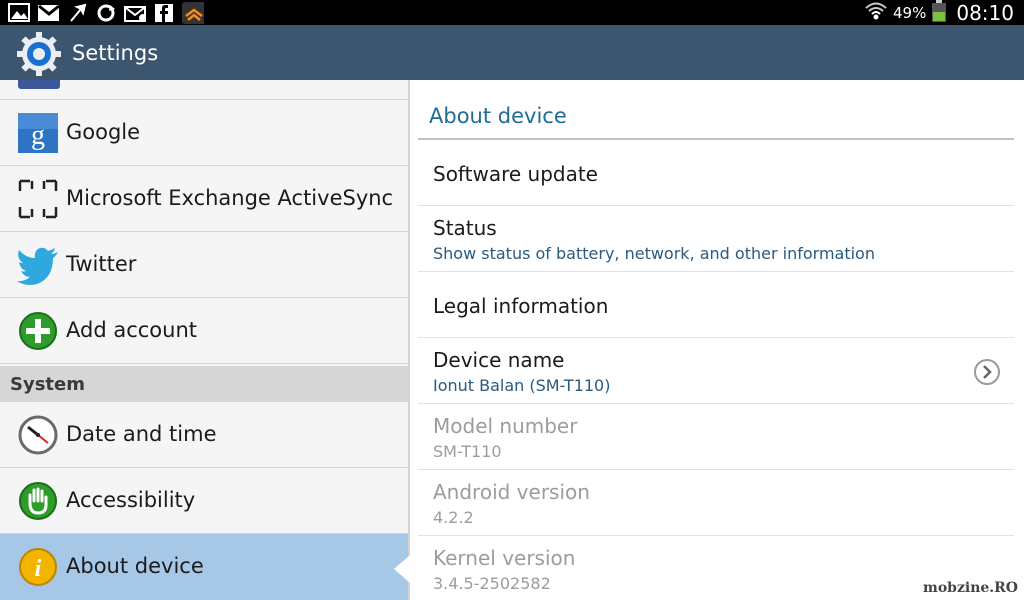  I want to click on system-indicators: 49% 08:10, so click(939, 12).